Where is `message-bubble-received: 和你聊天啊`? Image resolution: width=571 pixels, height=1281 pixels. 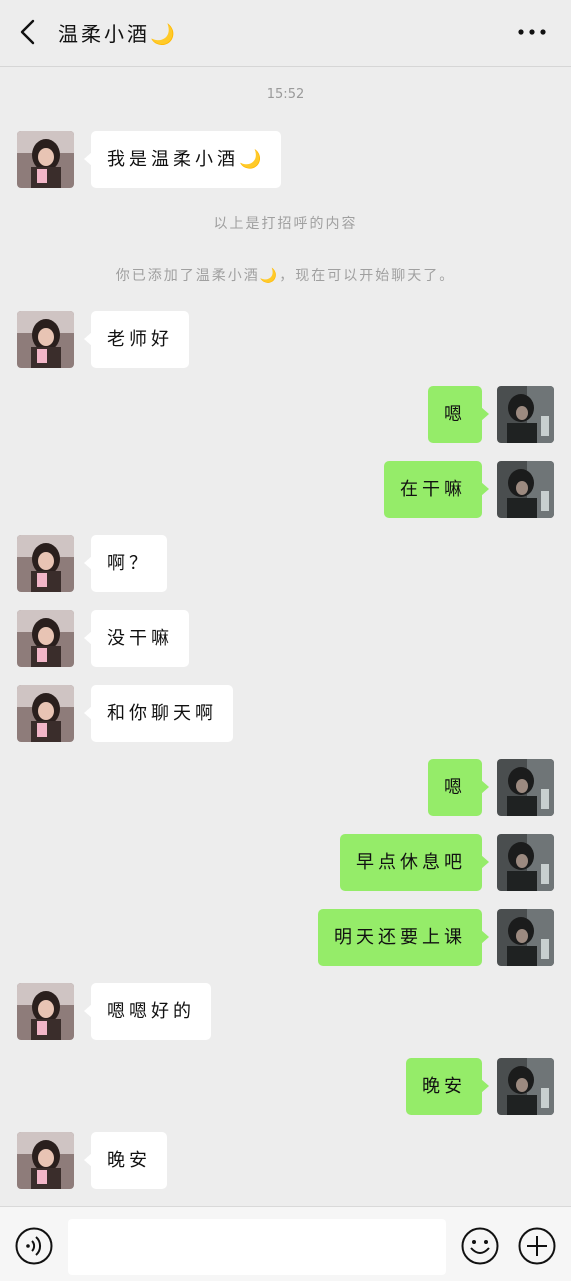 message-bubble-received: 和你聊天啊 is located at coordinates (158, 713).